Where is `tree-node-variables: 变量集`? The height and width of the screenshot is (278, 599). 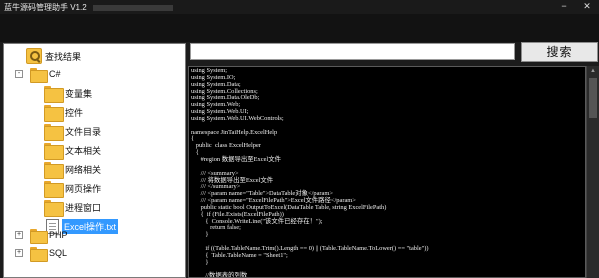
tree-node-variables: 变量集 is located at coordinates (68, 93).